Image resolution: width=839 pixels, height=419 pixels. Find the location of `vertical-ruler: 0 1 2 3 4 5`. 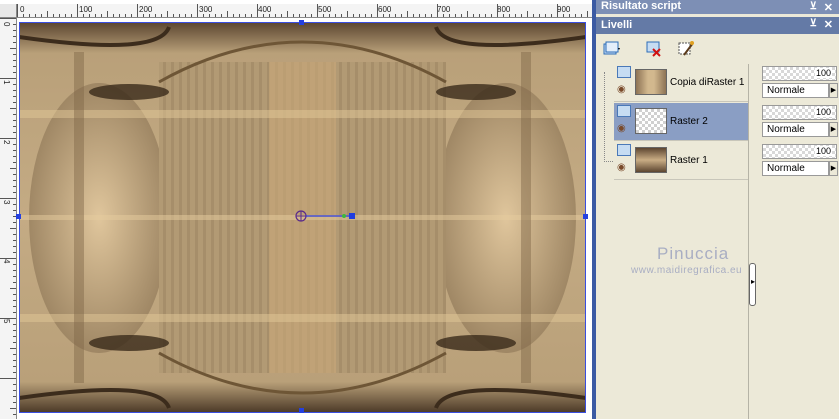

vertical-ruler: 0 1 2 3 4 5 is located at coordinates (8, 218).